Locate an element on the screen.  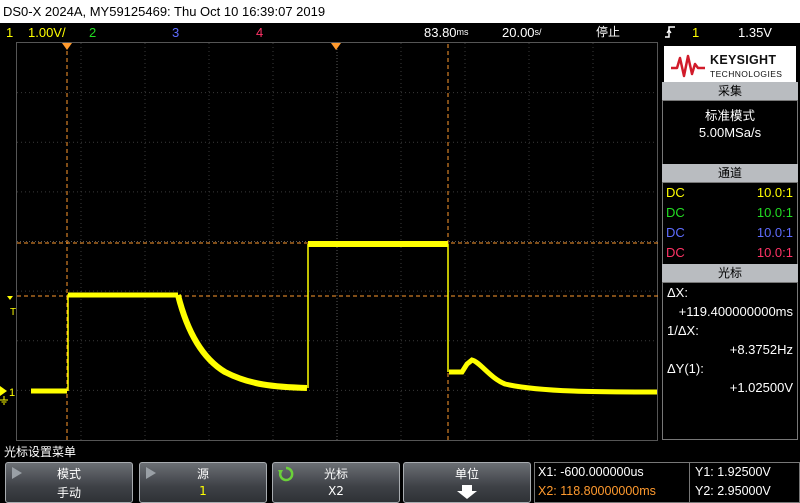
time-offset-unit: ms is located at coordinates (462, 32).